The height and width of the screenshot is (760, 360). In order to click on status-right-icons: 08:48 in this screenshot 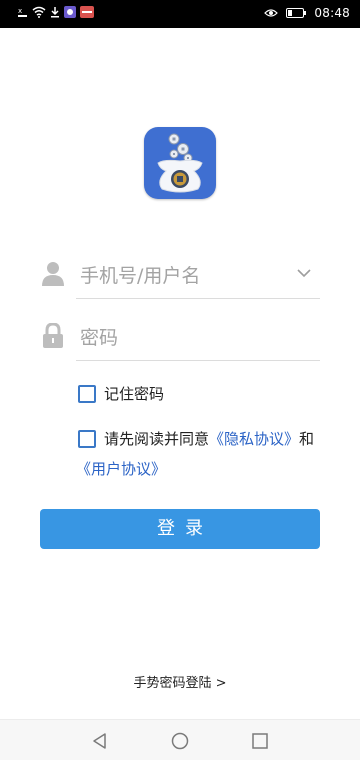, I will do `click(307, 13)`.